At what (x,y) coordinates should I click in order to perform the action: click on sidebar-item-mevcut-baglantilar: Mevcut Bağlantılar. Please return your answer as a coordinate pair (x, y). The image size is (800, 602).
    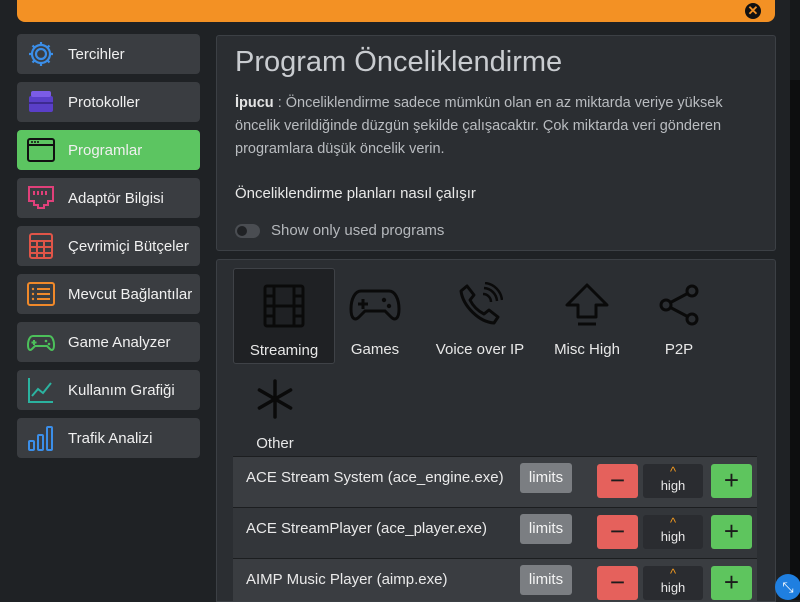
    Looking at the image, I should click on (108, 294).